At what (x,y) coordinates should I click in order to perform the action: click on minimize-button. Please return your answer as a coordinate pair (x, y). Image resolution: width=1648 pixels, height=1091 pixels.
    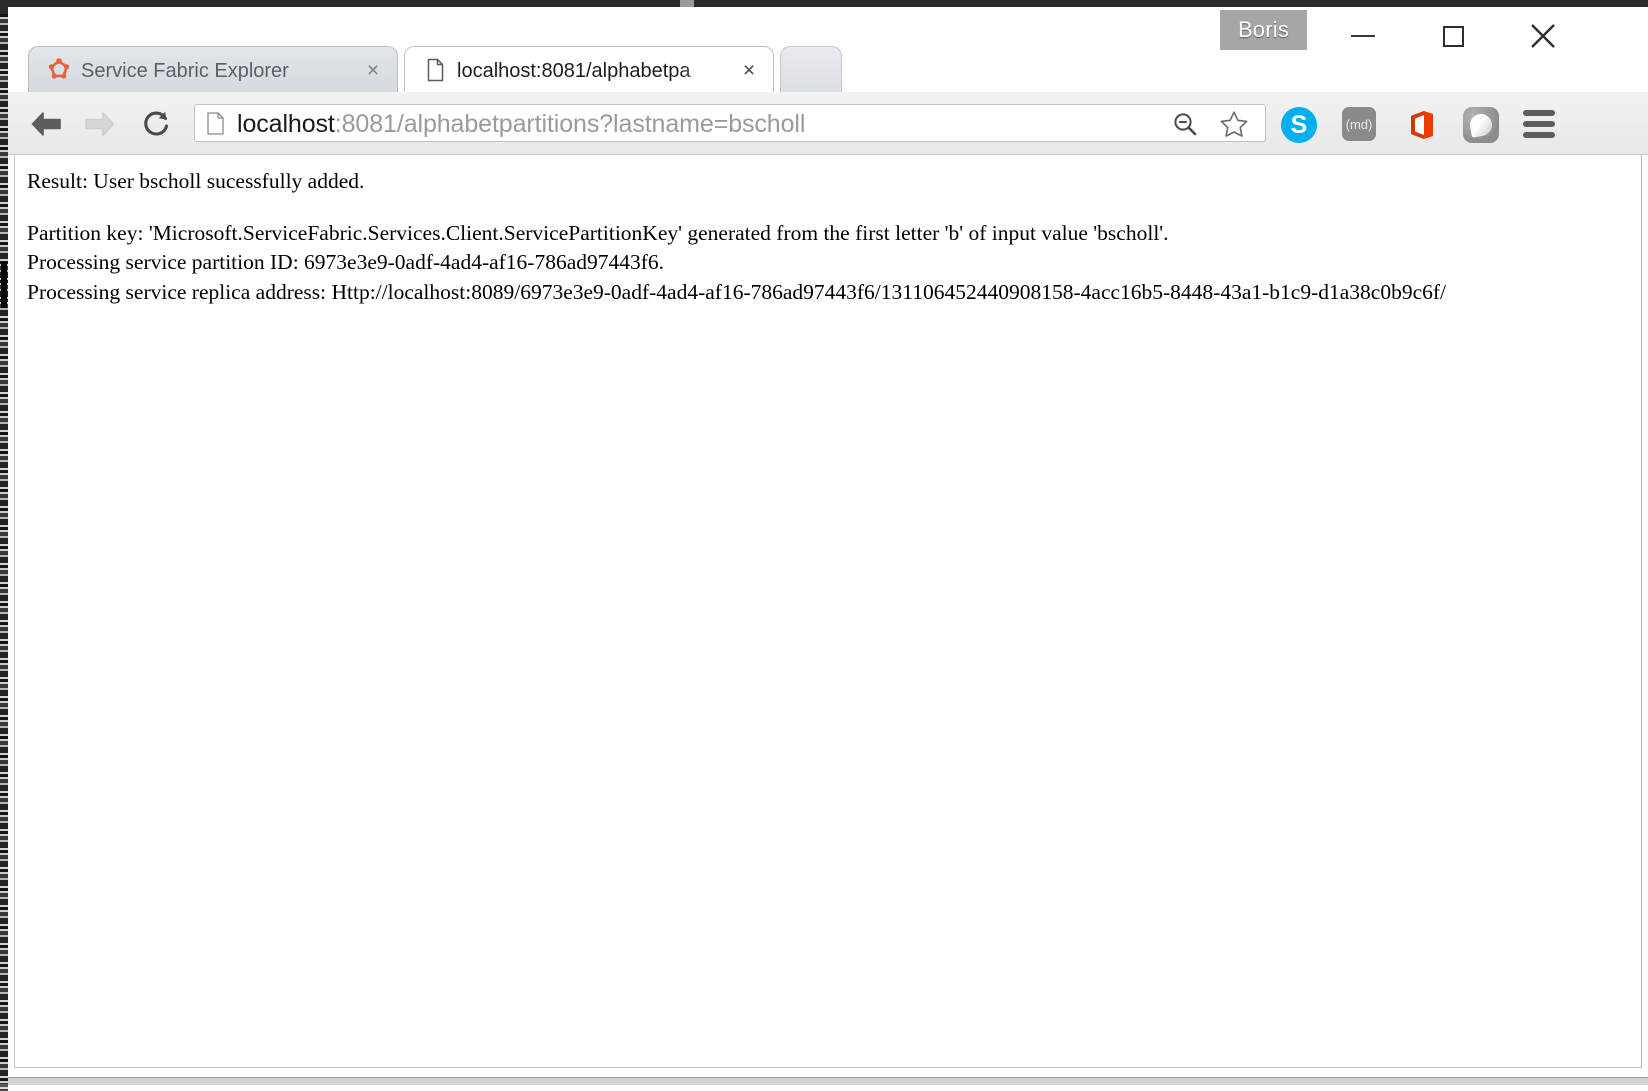
    Looking at the image, I should click on (1363, 36).